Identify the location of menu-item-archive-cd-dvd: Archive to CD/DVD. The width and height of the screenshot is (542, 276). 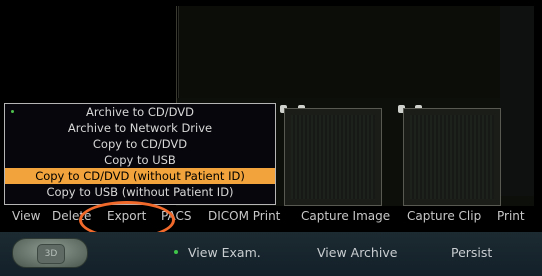
(140, 112).